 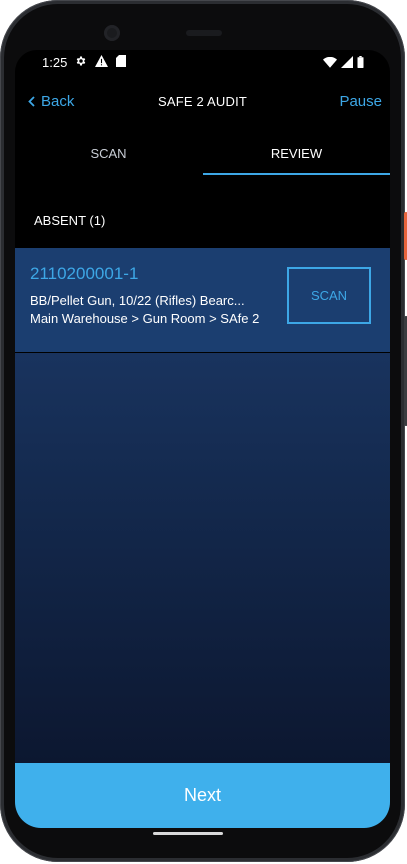 What do you see at coordinates (121, 61) in the screenshot?
I see `sim-card-icon` at bounding box center [121, 61].